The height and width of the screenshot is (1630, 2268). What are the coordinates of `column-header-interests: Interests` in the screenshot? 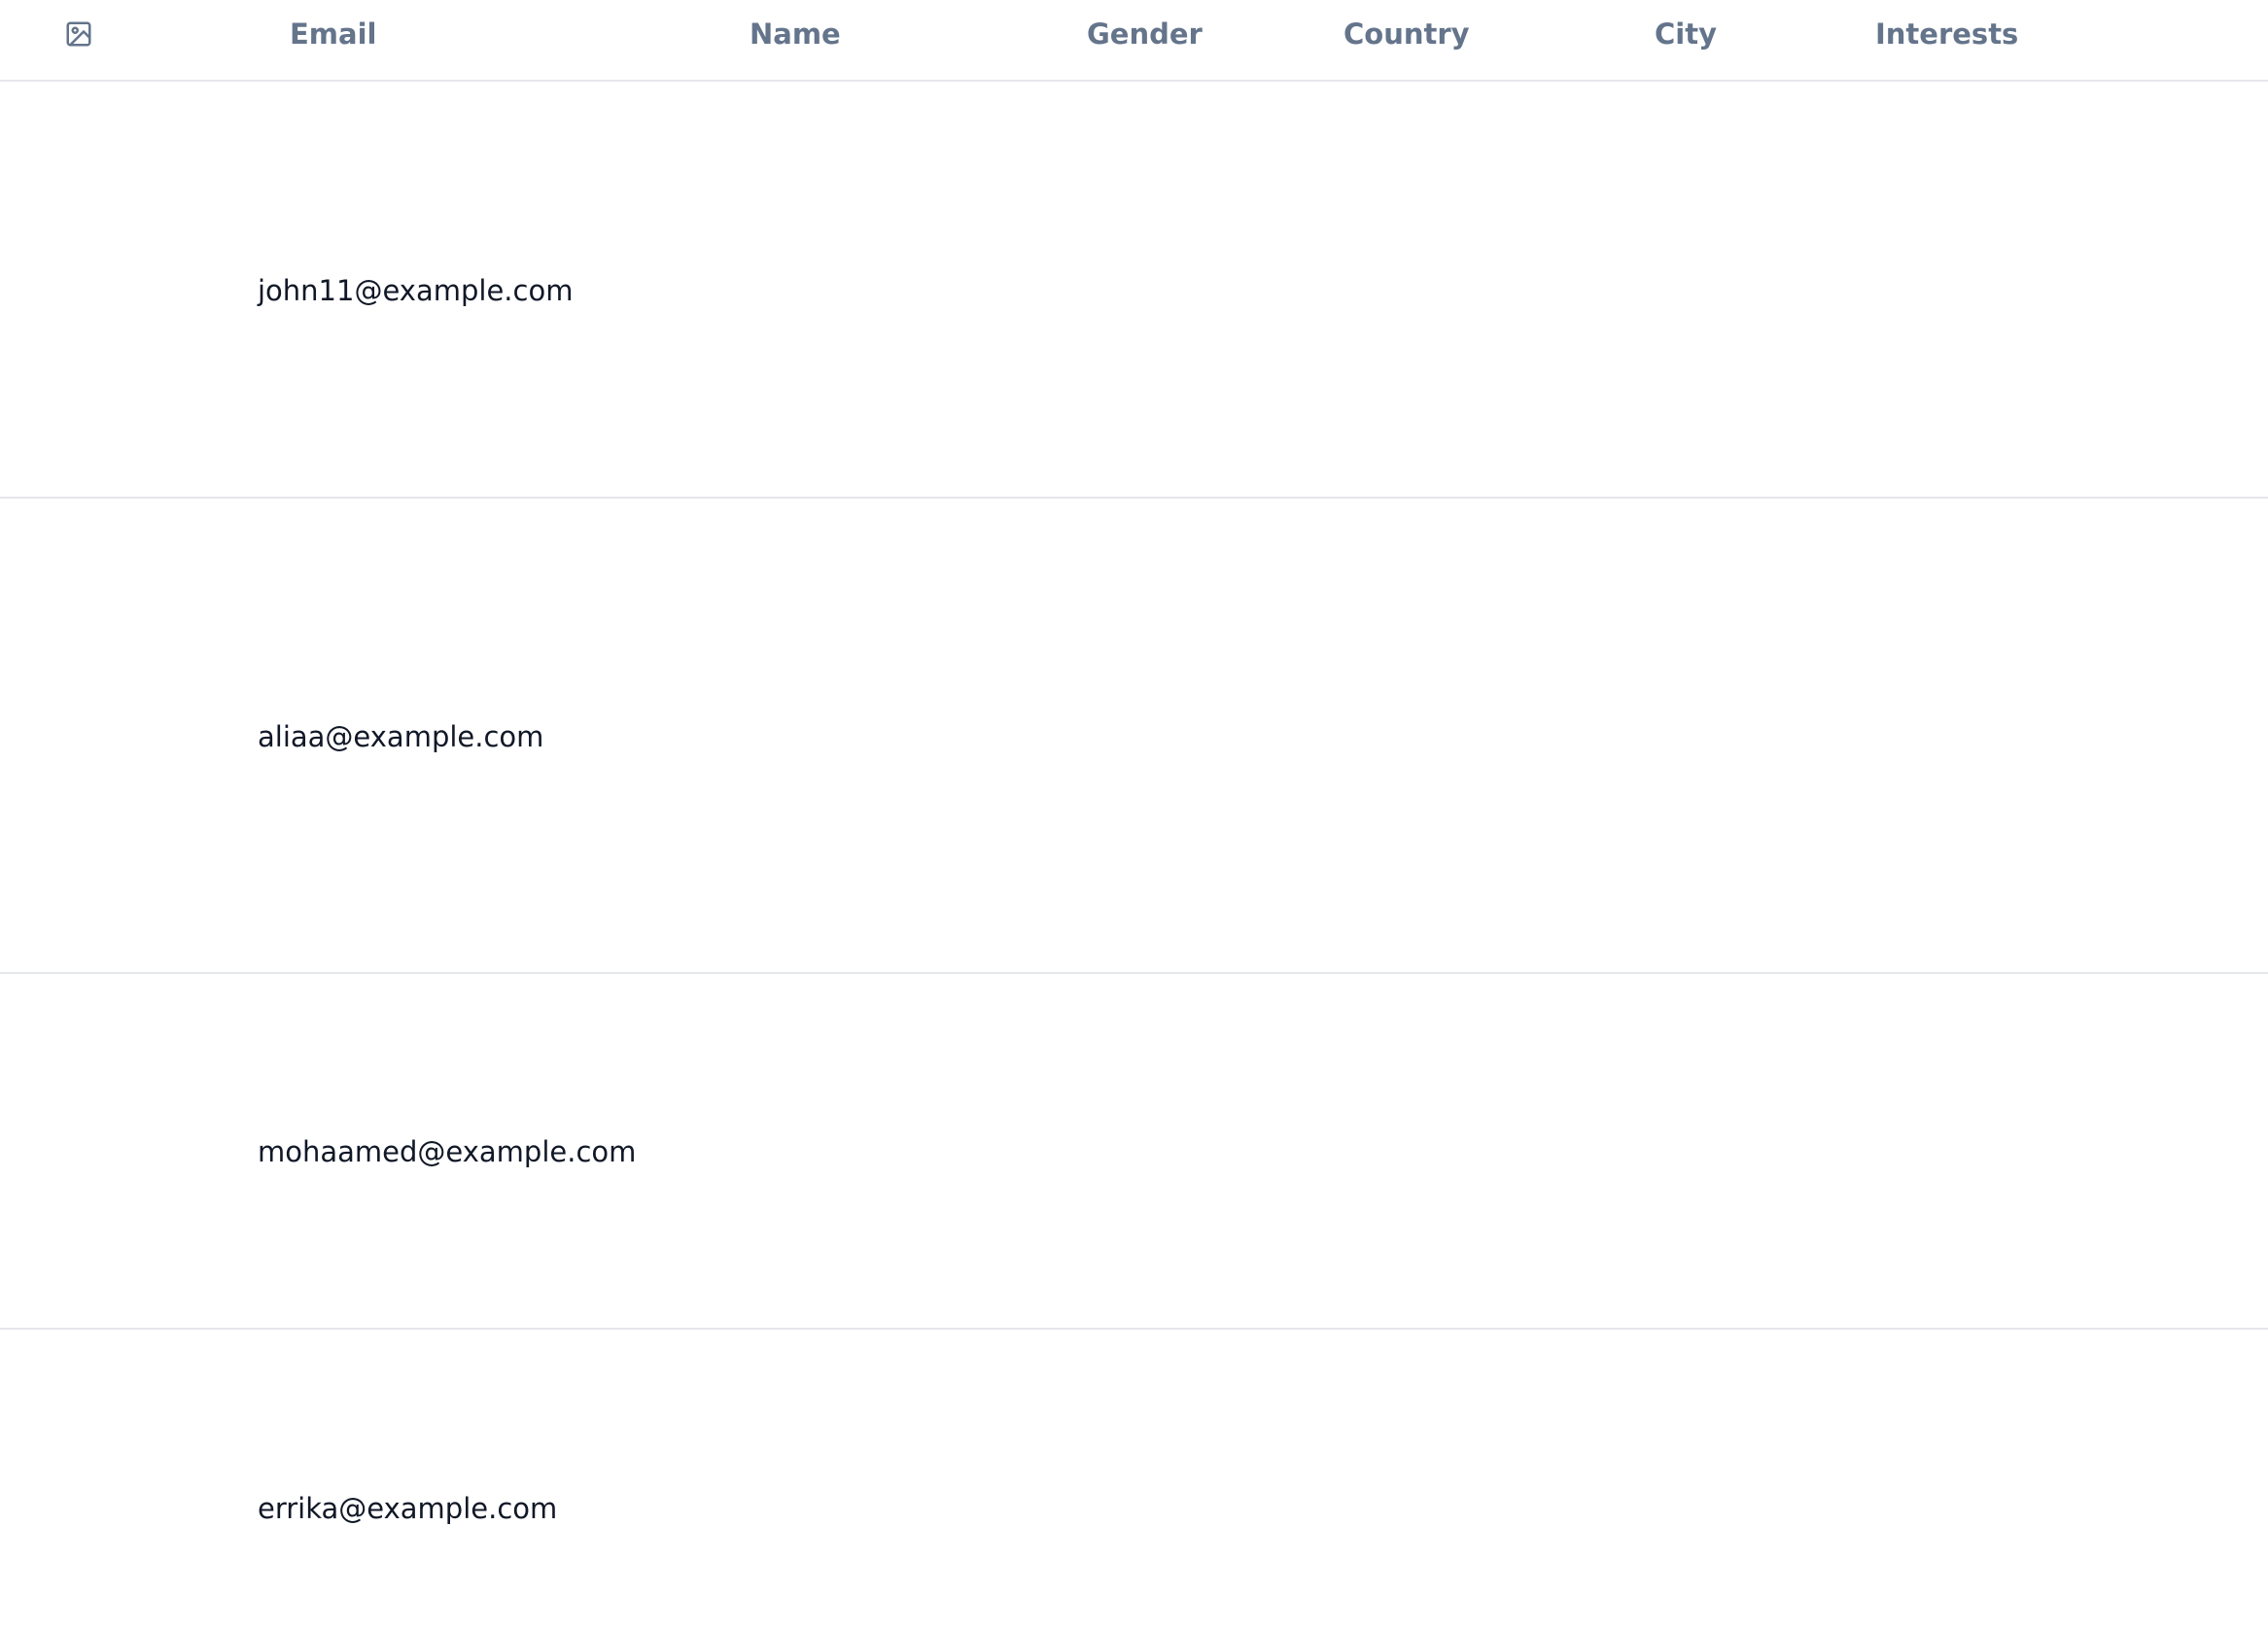 It's located at (1946, 41).